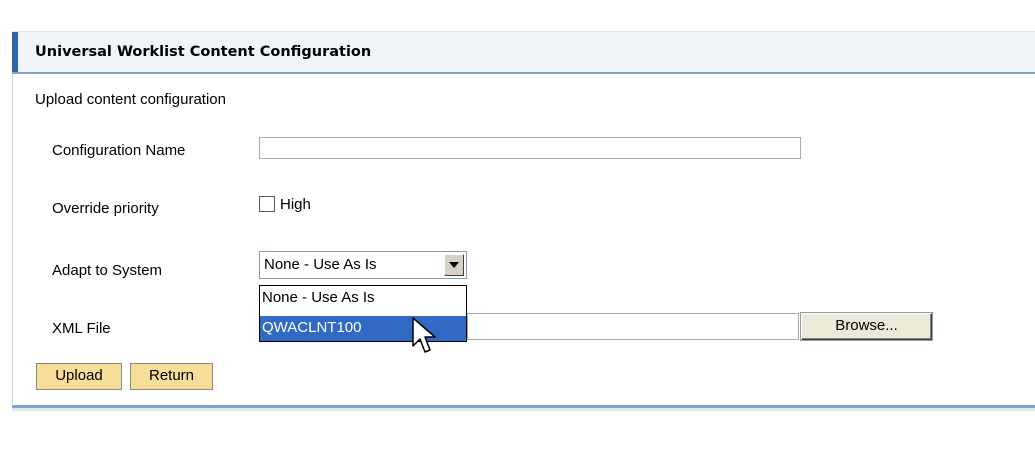 The width and height of the screenshot is (1035, 469). I want to click on chevron-down-icon, so click(454, 265).